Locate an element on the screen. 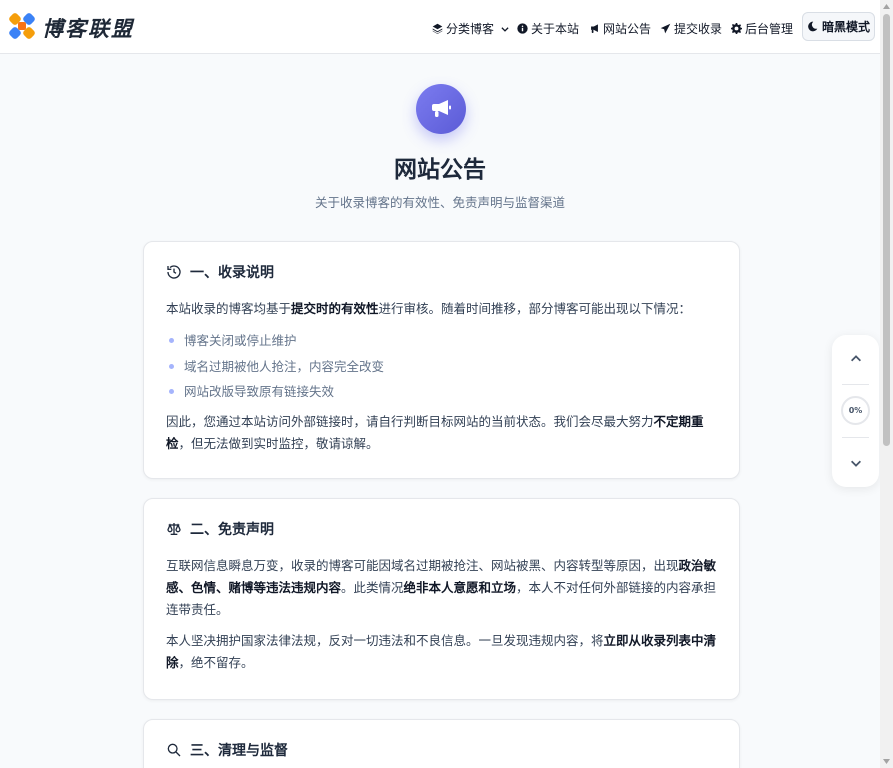  list-item: 域名过期被他人抢注，内容完全改变 is located at coordinates (441, 367).